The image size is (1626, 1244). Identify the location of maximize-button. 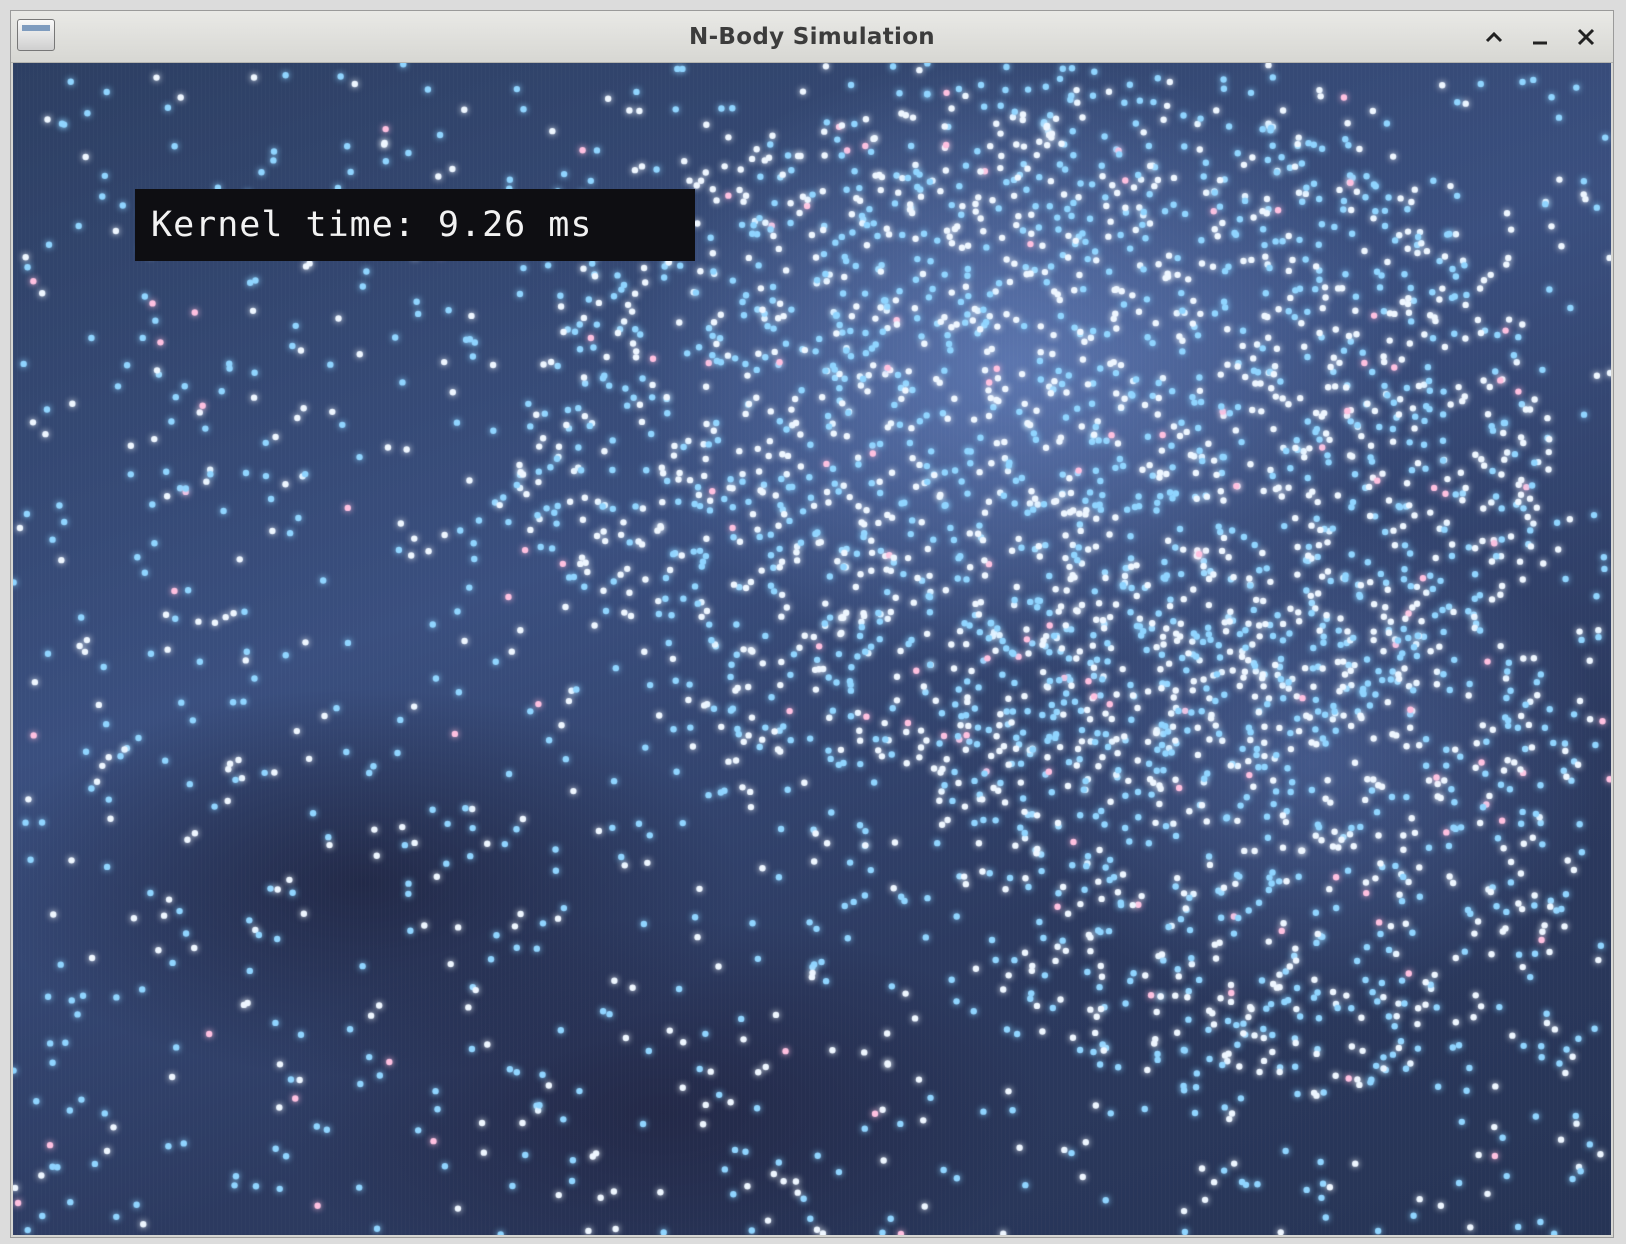
(1494, 37).